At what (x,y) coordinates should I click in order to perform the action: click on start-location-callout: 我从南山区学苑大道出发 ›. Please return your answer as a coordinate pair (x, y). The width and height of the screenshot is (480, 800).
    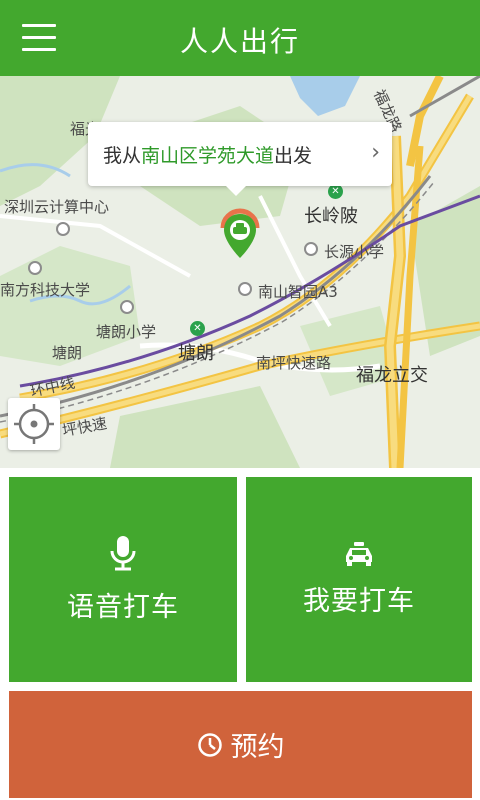
    Looking at the image, I should click on (240, 159).